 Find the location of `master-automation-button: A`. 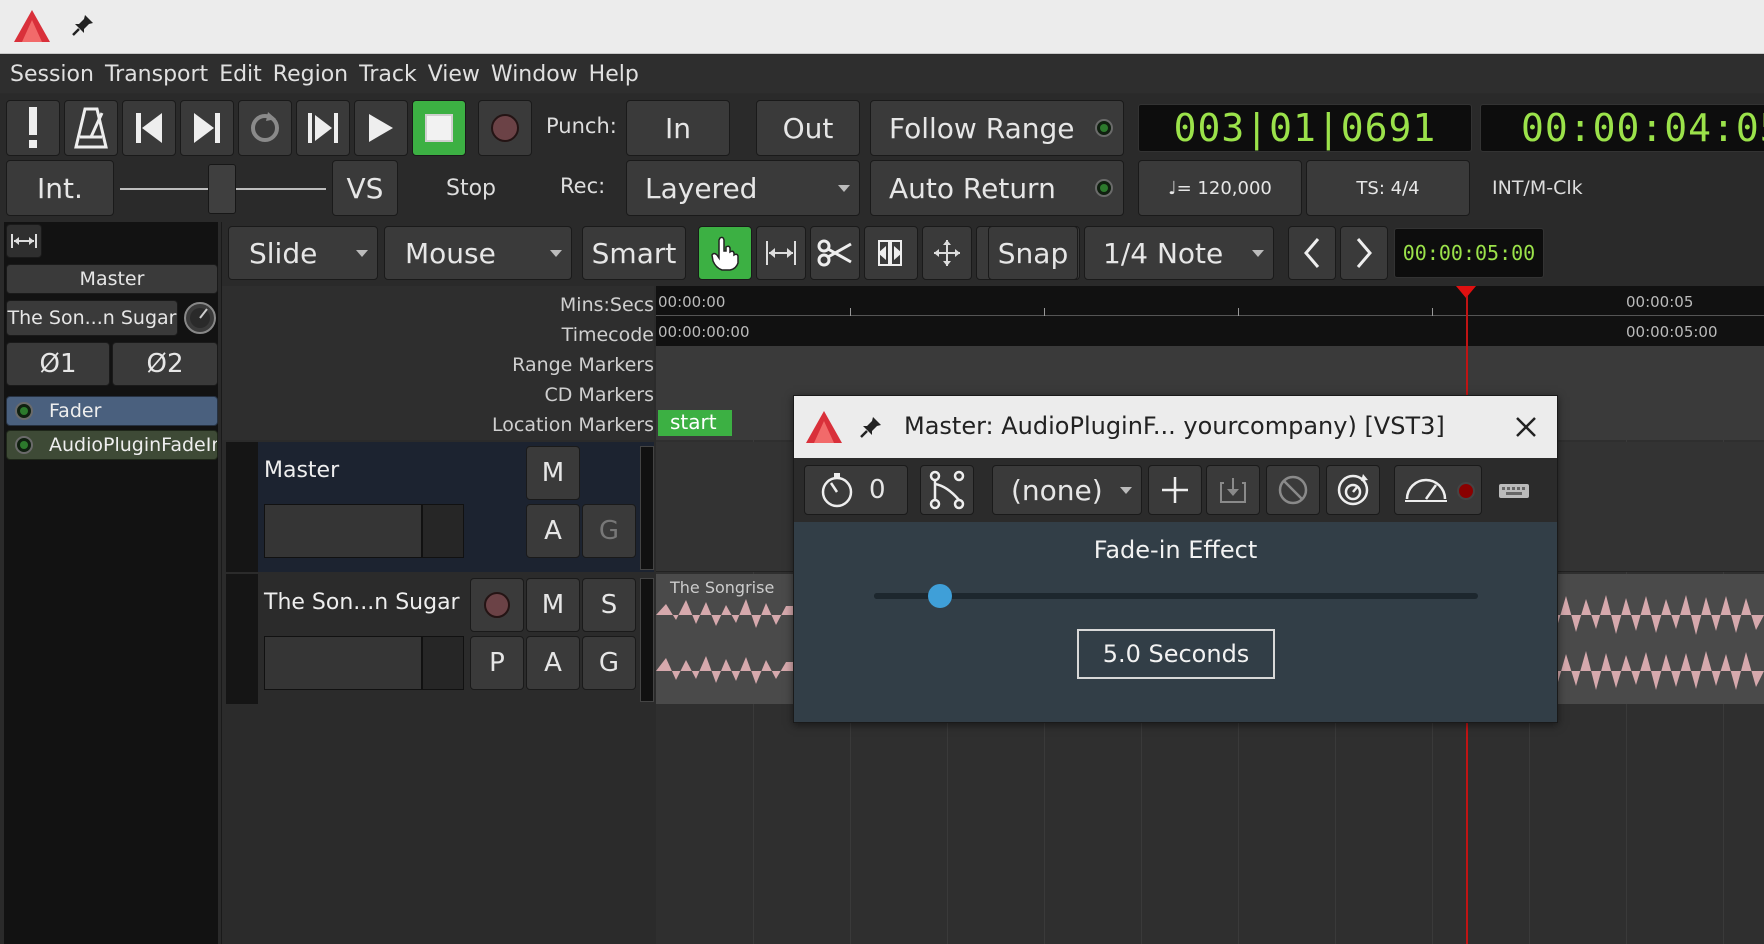

master-automation-button: A is located at coordinates (553, 531).